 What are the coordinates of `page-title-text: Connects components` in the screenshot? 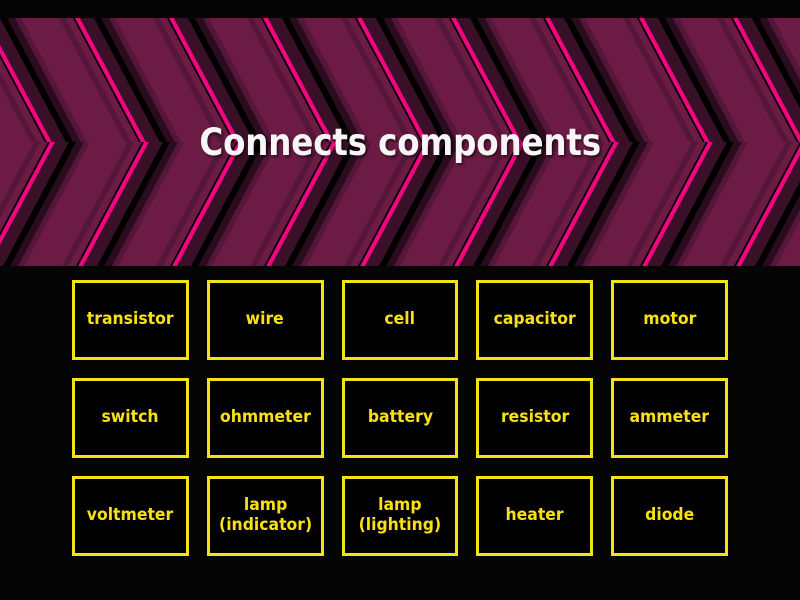 It's located at (400, 142).